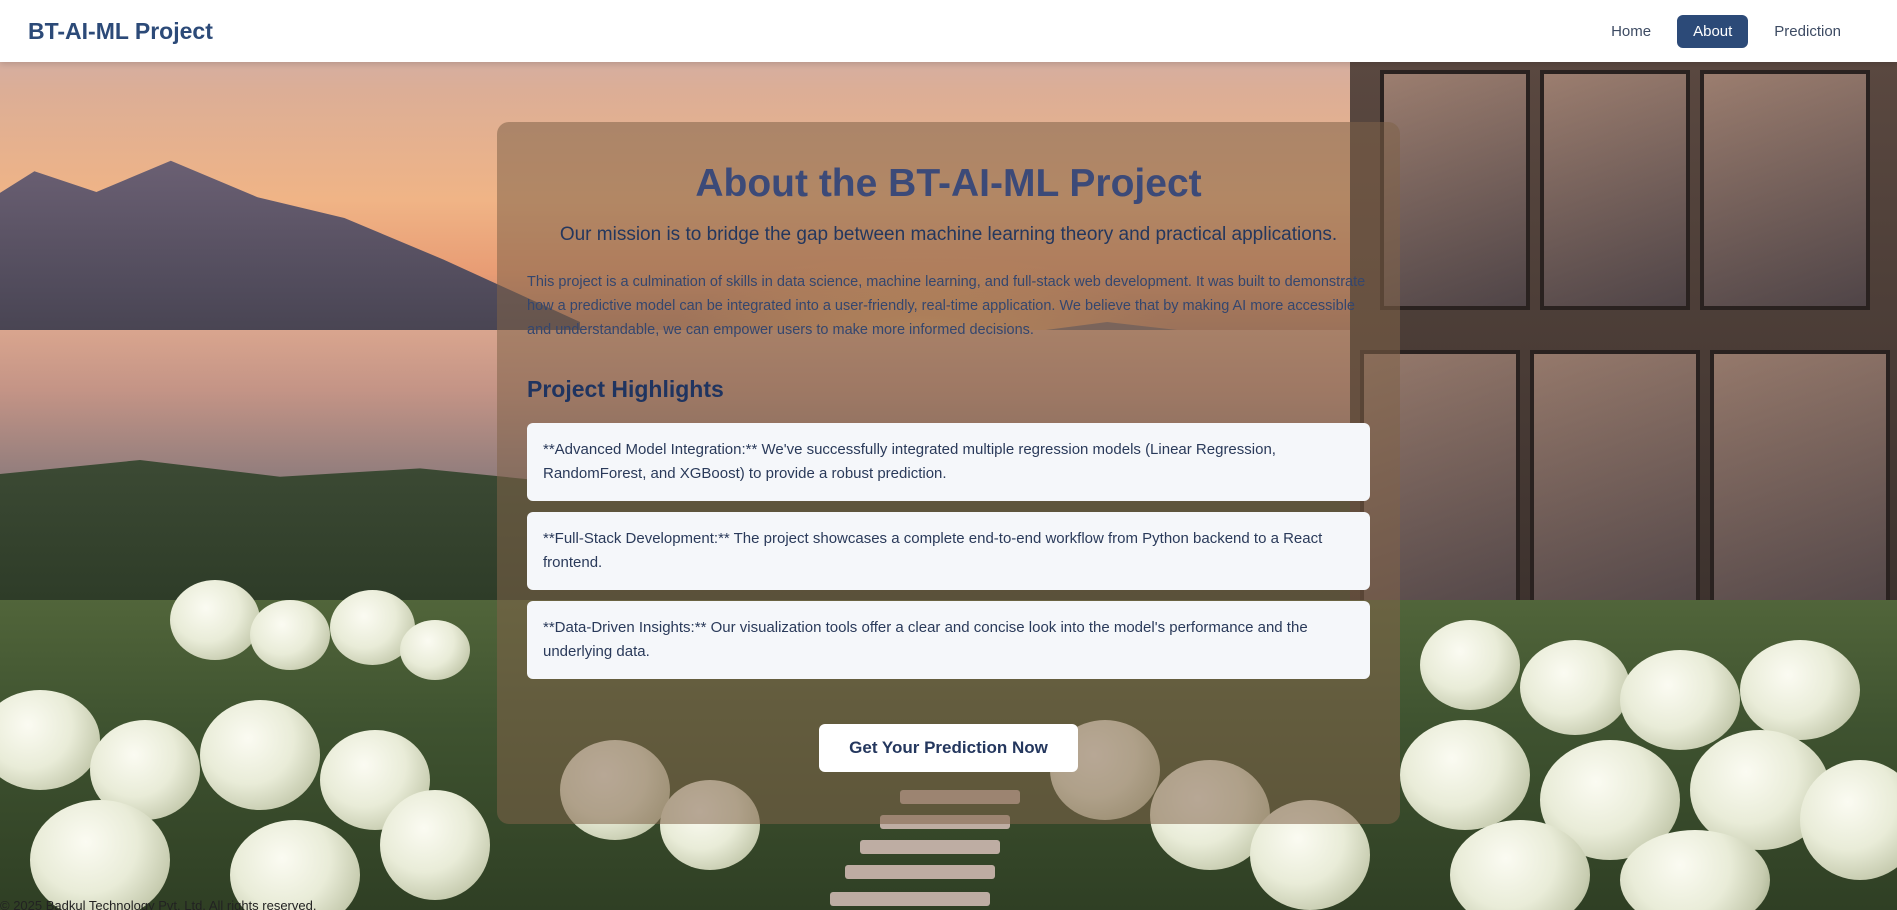 This screenshot has width=1897, height=910. I want to click on highlights-heading: Project Highlights, so click(625, 389).